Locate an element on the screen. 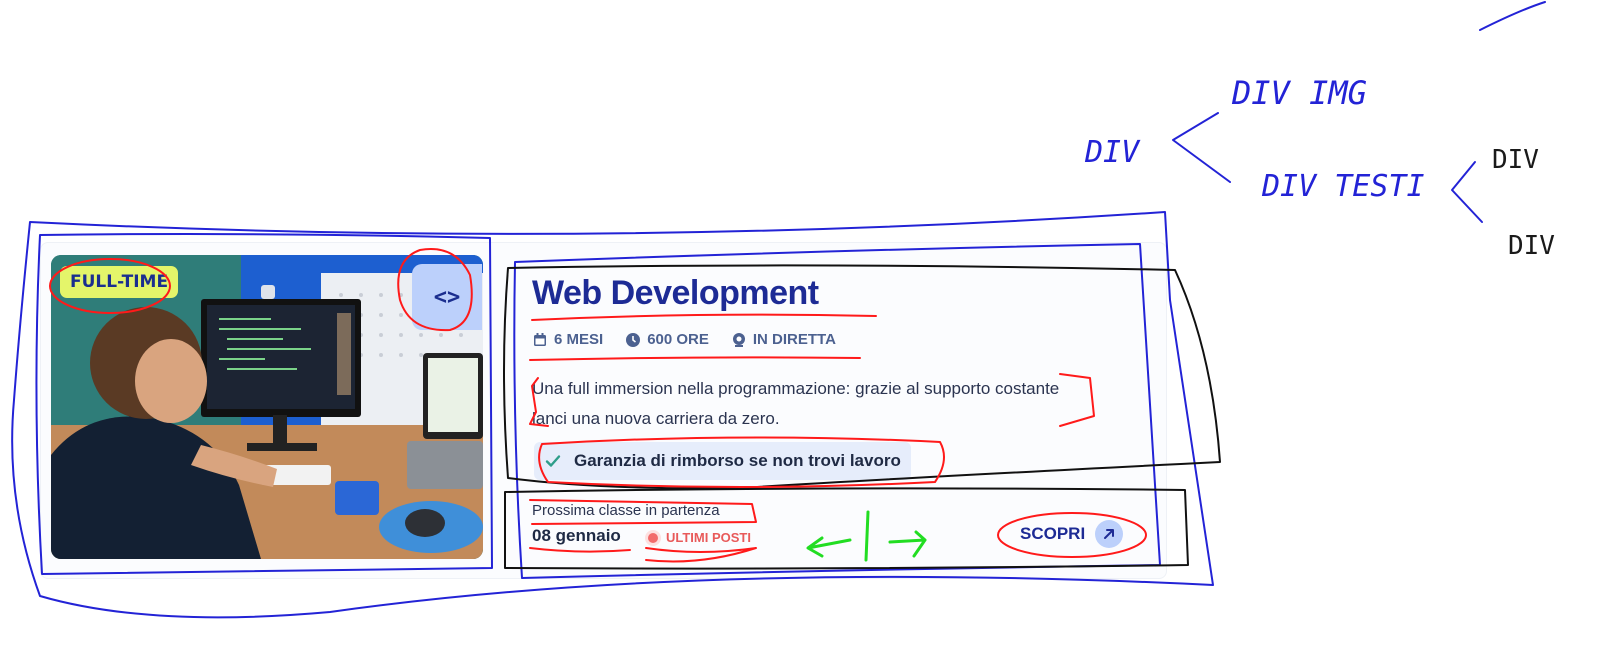  check-icon is located at coordinates (553, 461).